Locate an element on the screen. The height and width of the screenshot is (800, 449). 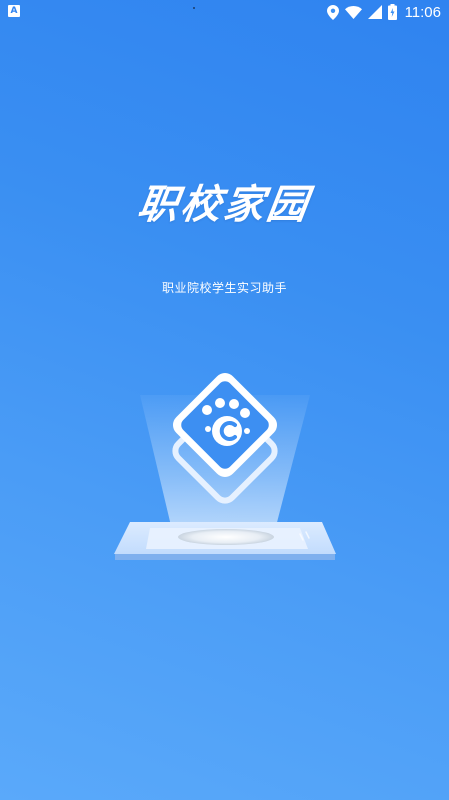
app-subtitle: 职业院校学生实习助手 is located at coordinates (224, 288).